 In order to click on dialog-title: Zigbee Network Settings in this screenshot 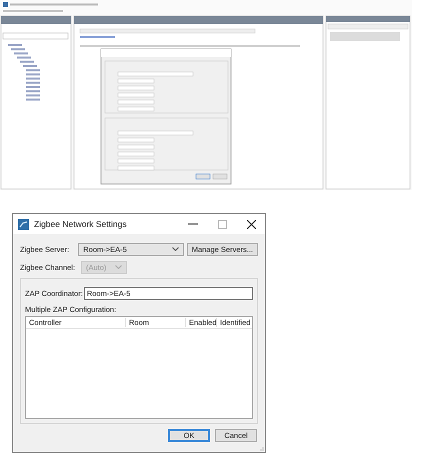, I will do `click(80, 224)`.